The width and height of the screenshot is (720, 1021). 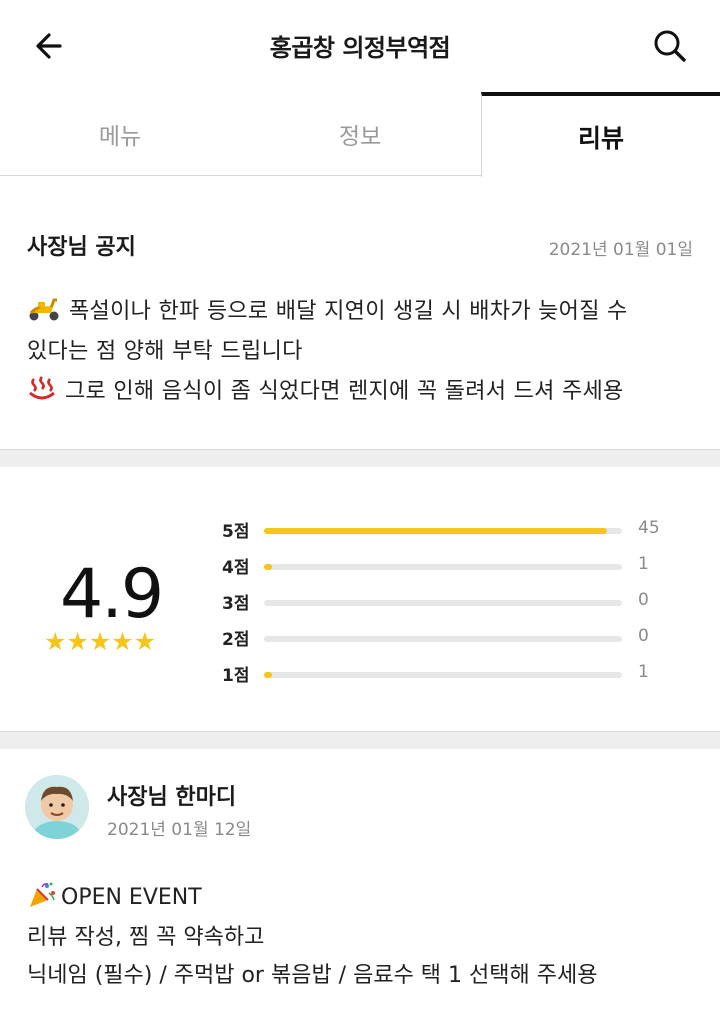 I want to click on search-button, so click(x=670, y=46).